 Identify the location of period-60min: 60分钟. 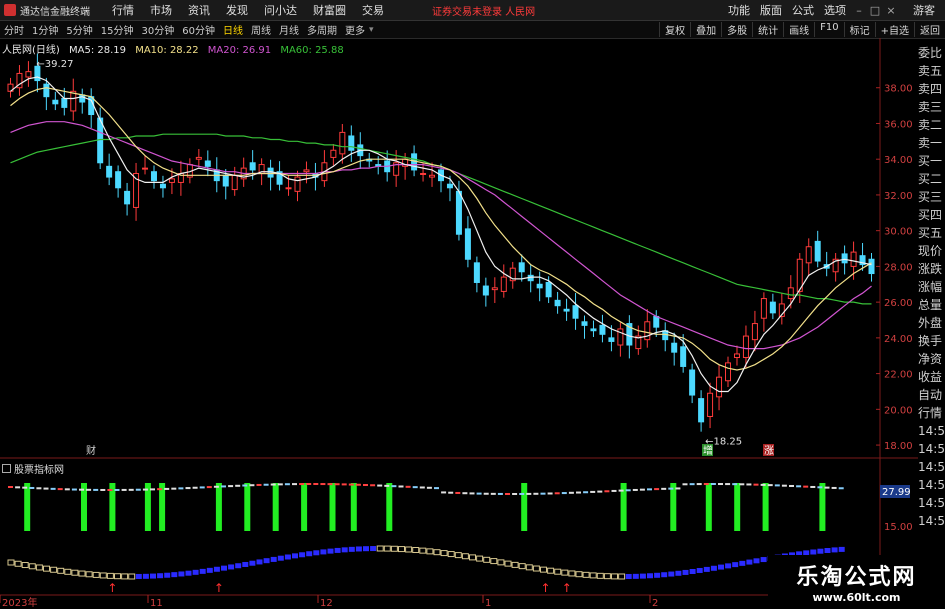
(198, 29).